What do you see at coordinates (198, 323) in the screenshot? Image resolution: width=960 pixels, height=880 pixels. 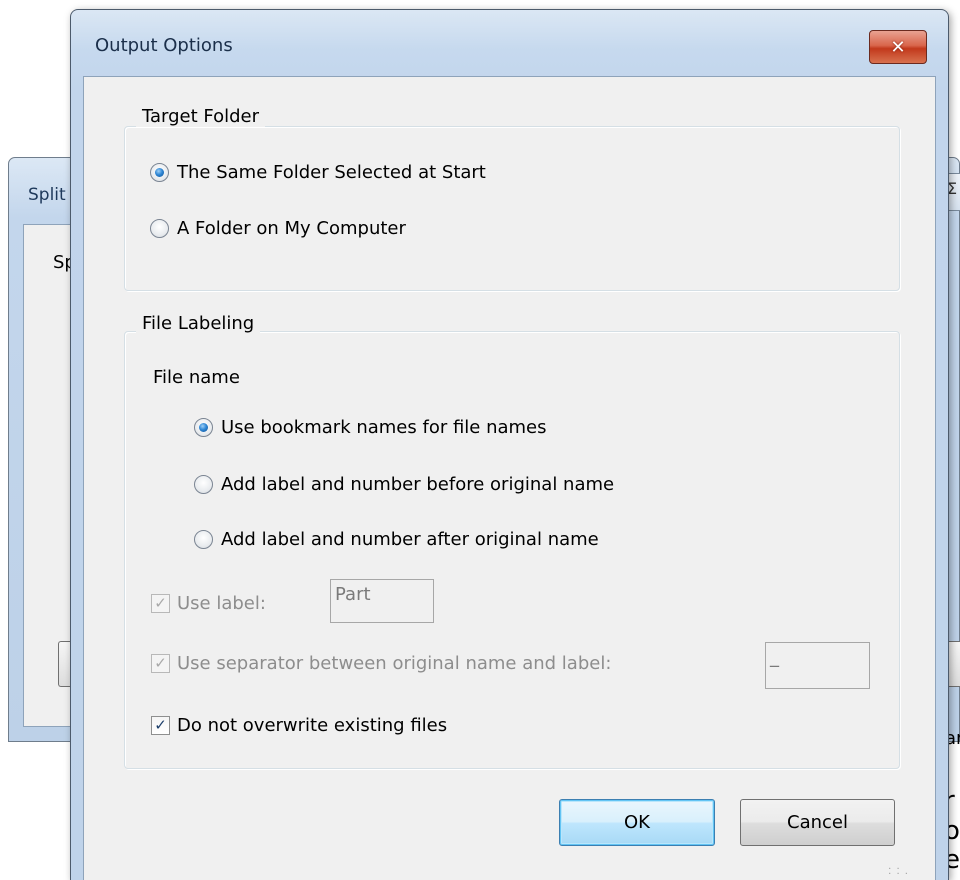 I see `file-labeling-legend: File Labeling` at bounding box center [198, 323].